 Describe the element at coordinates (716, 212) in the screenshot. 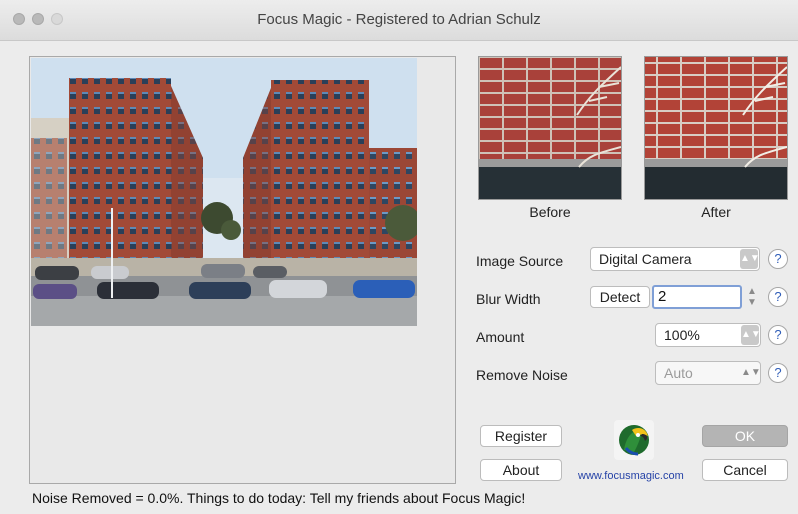

I see `after-label: After` at that location.